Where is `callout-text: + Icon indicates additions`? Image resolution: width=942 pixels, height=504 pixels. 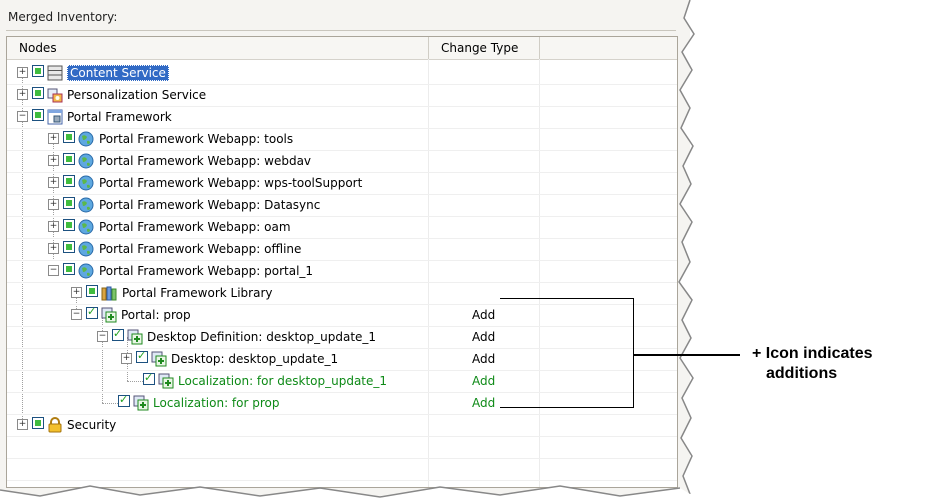
callout-text: + Icon indicates additions is located at coordinates (812, 364).